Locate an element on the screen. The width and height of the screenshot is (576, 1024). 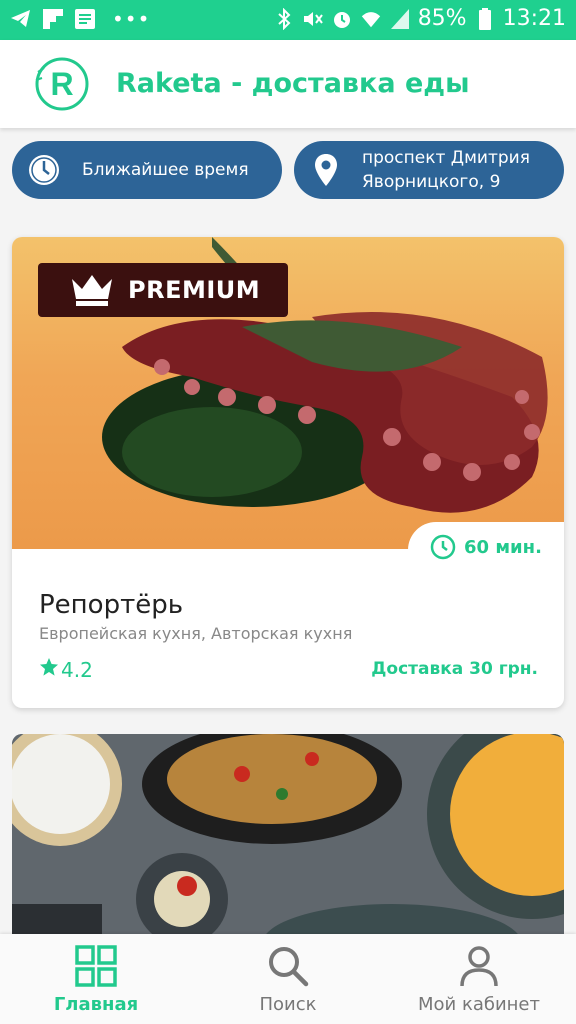
nav-account: Мой кабинет is located at coordinates (479, 980).